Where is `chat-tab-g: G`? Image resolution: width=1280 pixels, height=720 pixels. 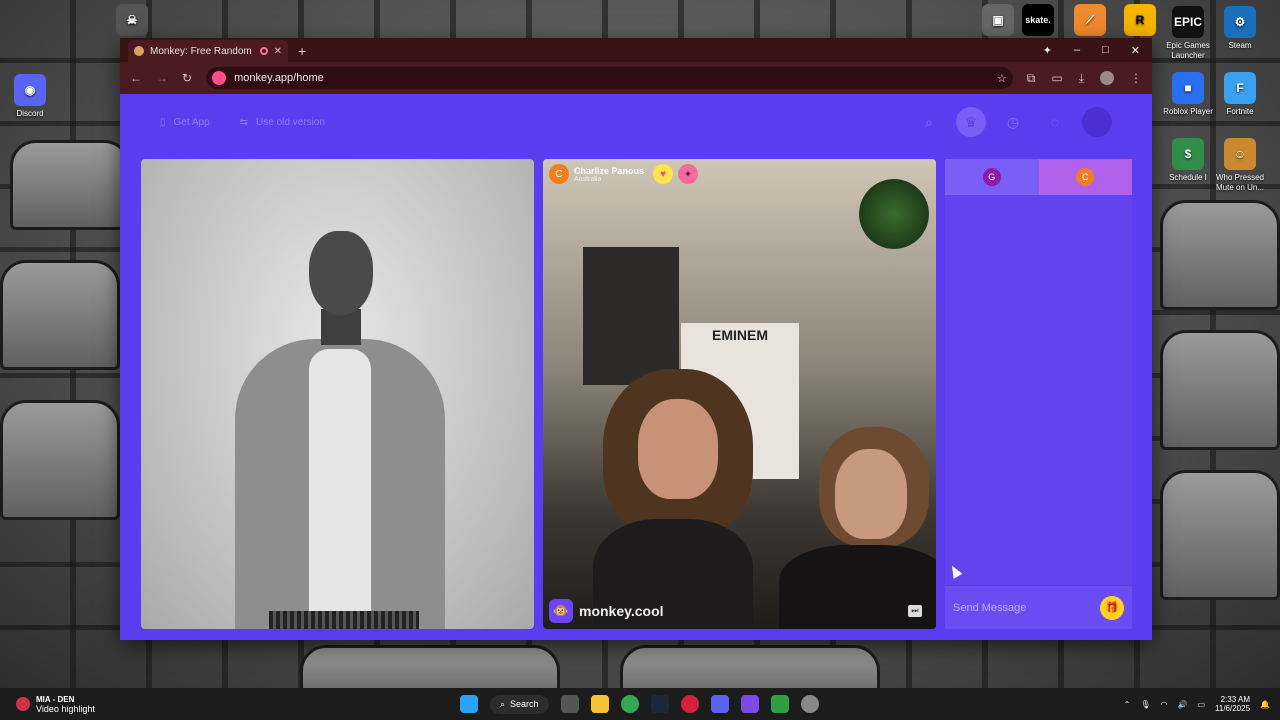
chat-tab-g: G is located at coordinates (992, 177).